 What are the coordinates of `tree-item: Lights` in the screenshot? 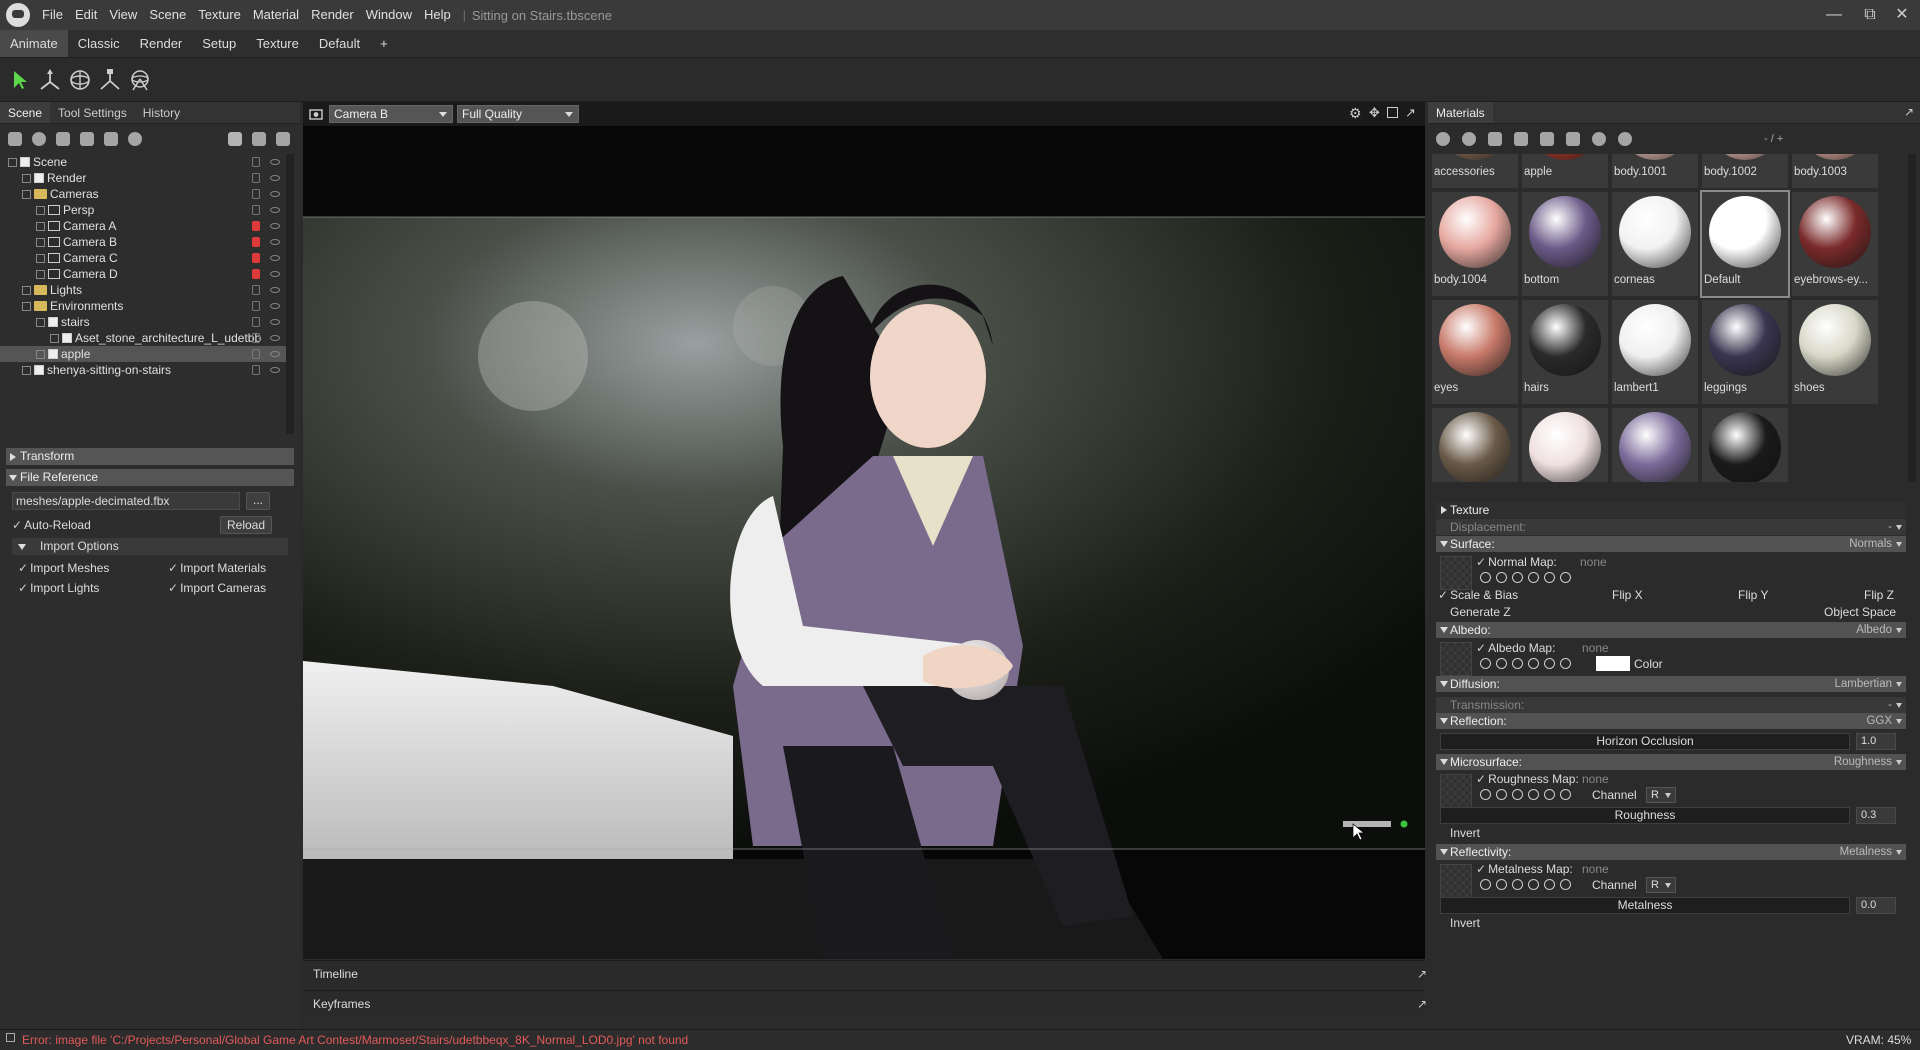 It's located at (146, 290).